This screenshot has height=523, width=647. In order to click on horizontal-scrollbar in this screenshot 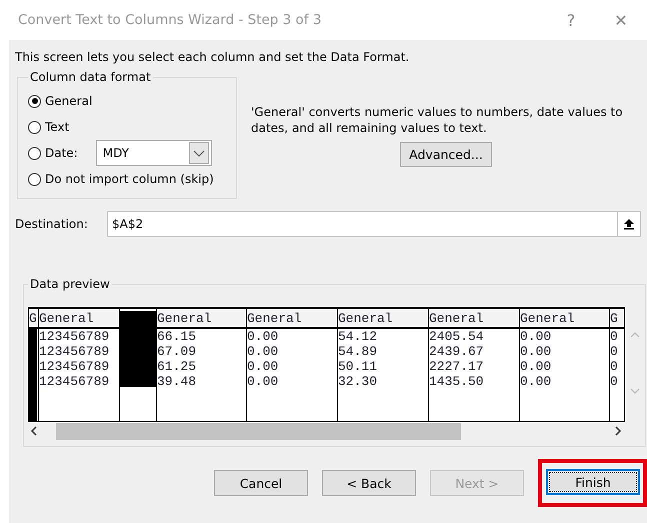, I will do `click(326, 431)`.